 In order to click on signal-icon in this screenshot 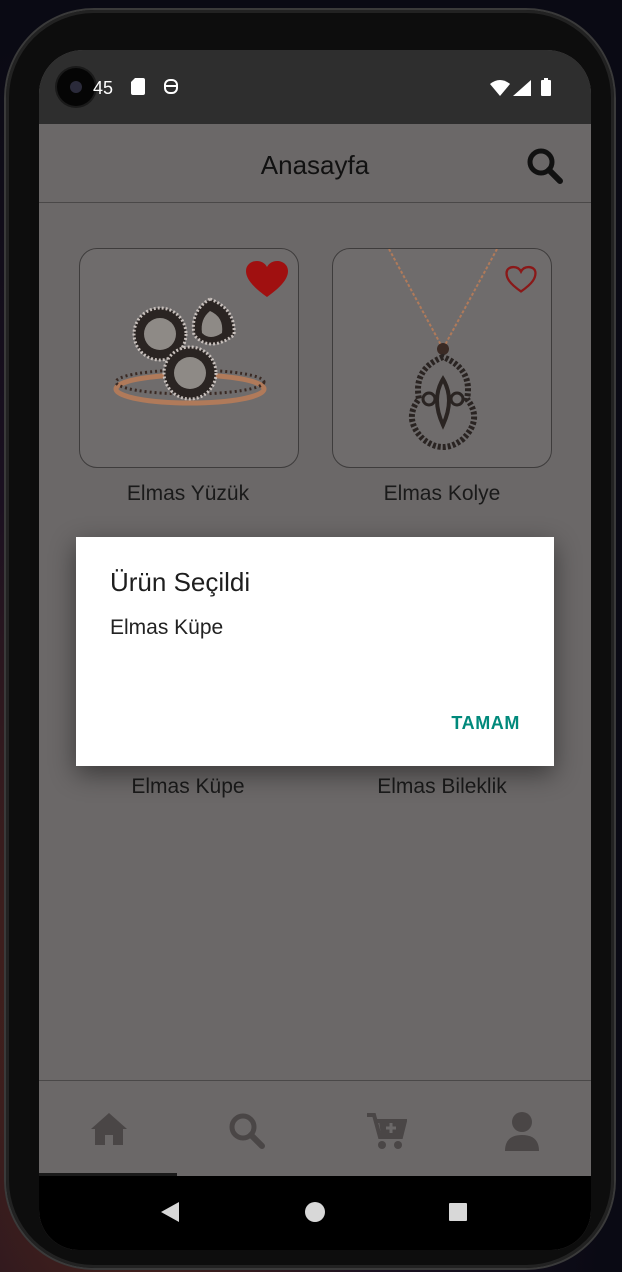, I will do `click(522, 88)`.